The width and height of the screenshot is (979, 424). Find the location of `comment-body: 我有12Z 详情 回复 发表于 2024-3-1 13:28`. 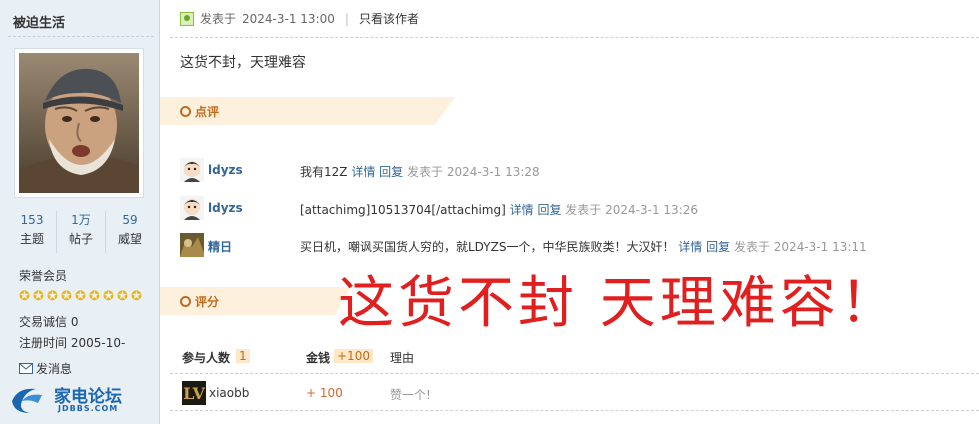

comment-body: 我有12Z 详情 回复 发表于 2024-3-1 13:28 is located at coordinates (420, 171).